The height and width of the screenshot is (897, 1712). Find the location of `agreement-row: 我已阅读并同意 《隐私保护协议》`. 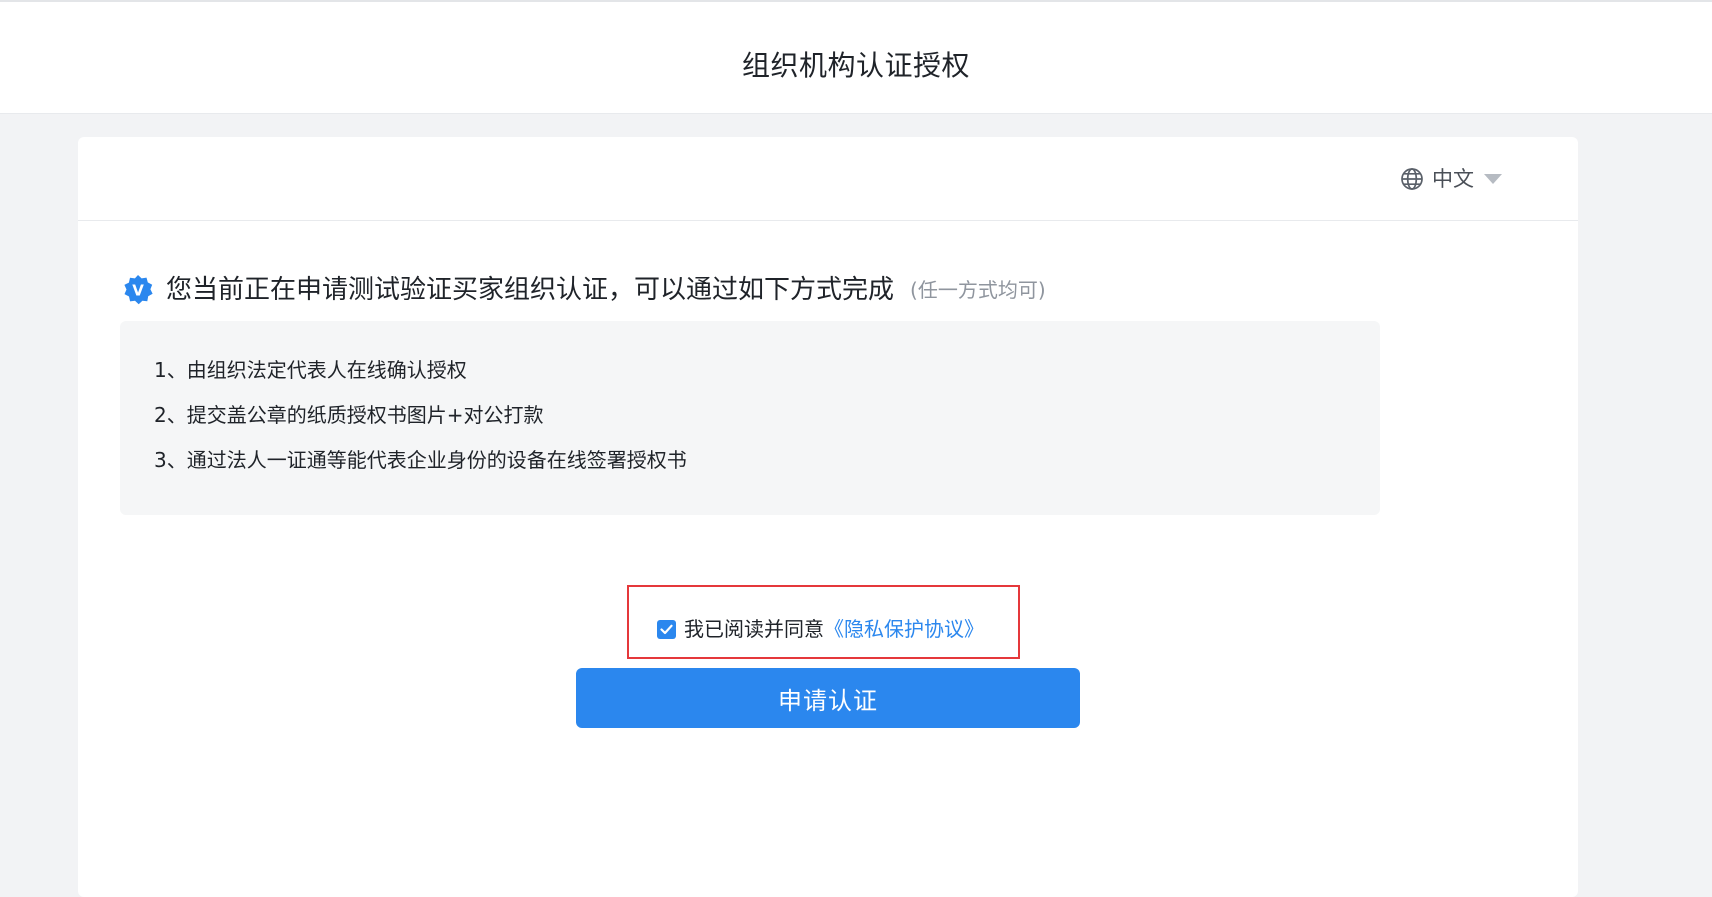

agreement-row: 我已阅读并同意 《隐私保护协议》 is located at coordinates (820, 629).